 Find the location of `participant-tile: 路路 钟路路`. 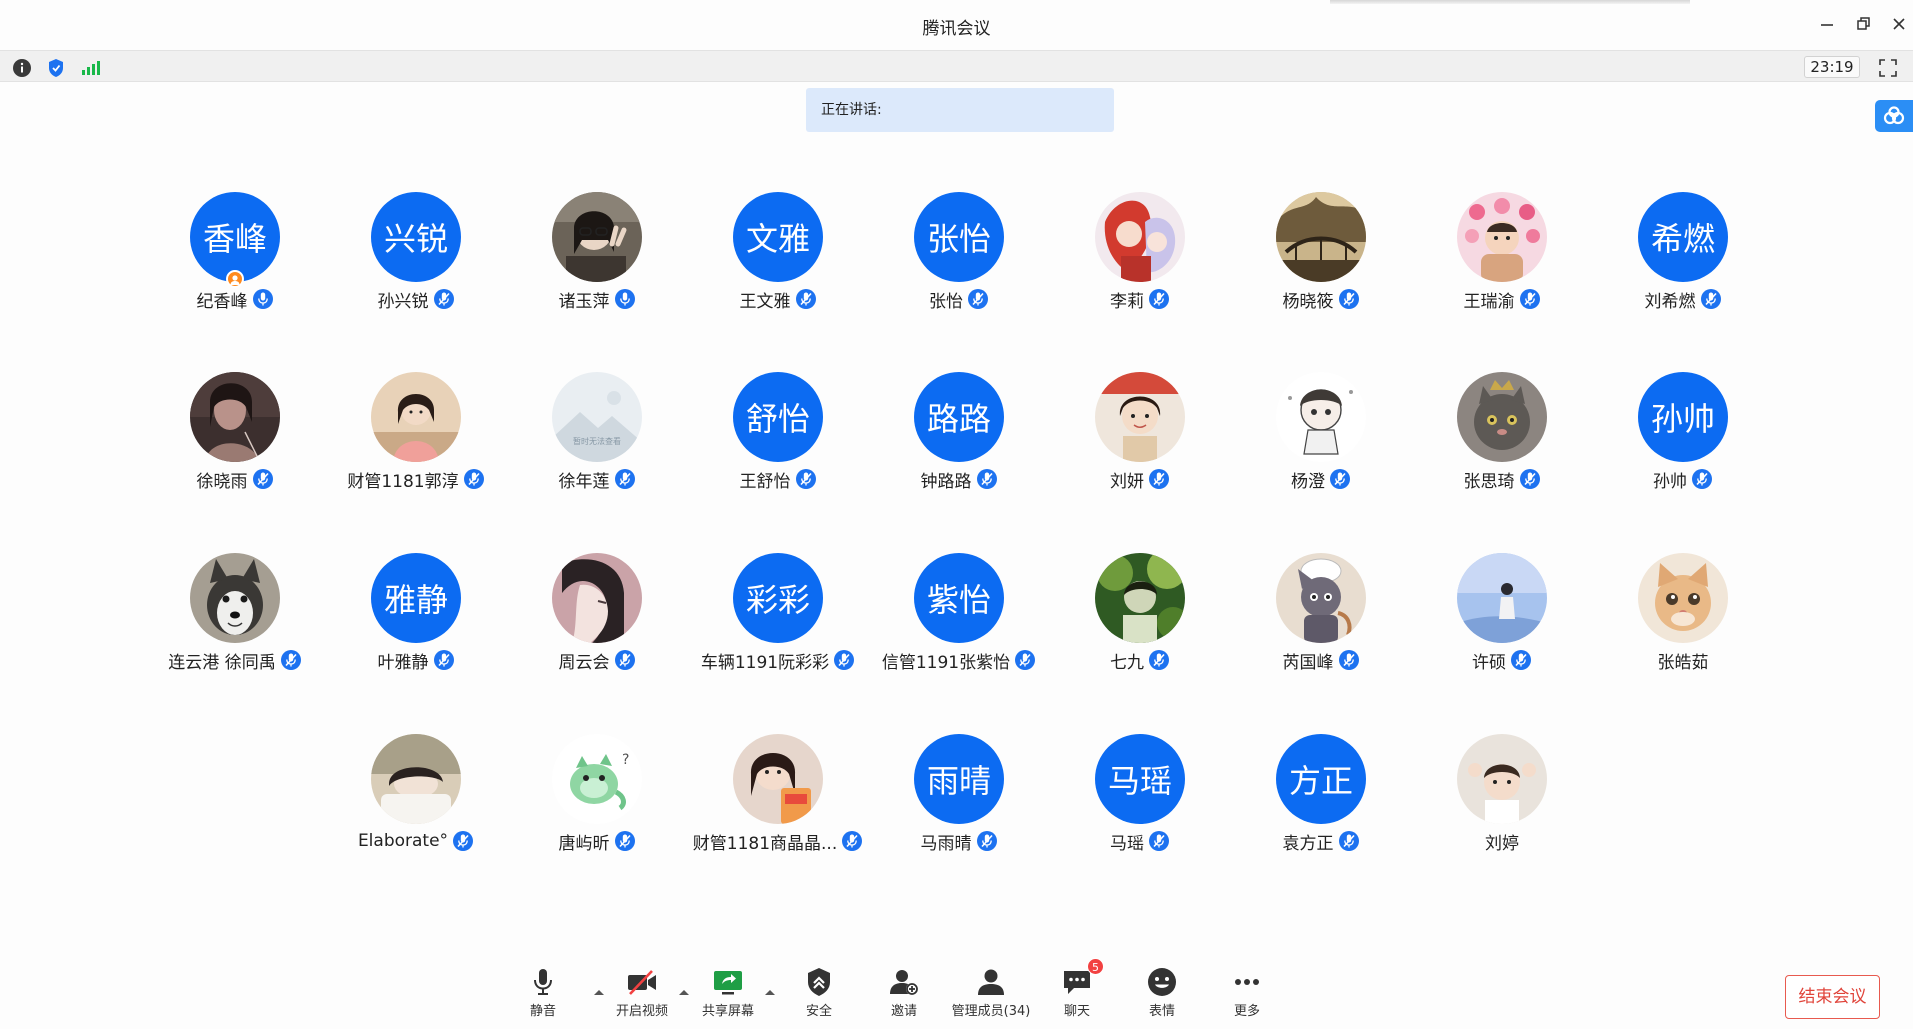

participant-tile: 路路 钟路路 is located at coordinates (959, 437).